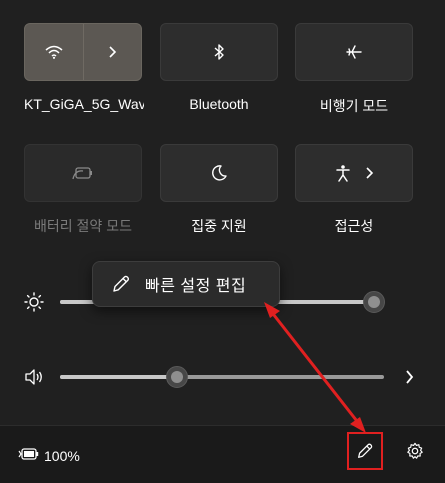 Image resolution: width=445 pixels, height=483 pixels. I want to click on bluetooth-icon, so click(219, 52).